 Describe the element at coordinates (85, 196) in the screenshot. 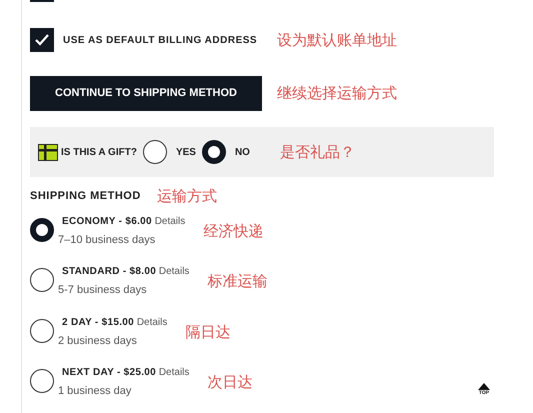

I see `section-heading: SHIPPING METHOD` at that location.